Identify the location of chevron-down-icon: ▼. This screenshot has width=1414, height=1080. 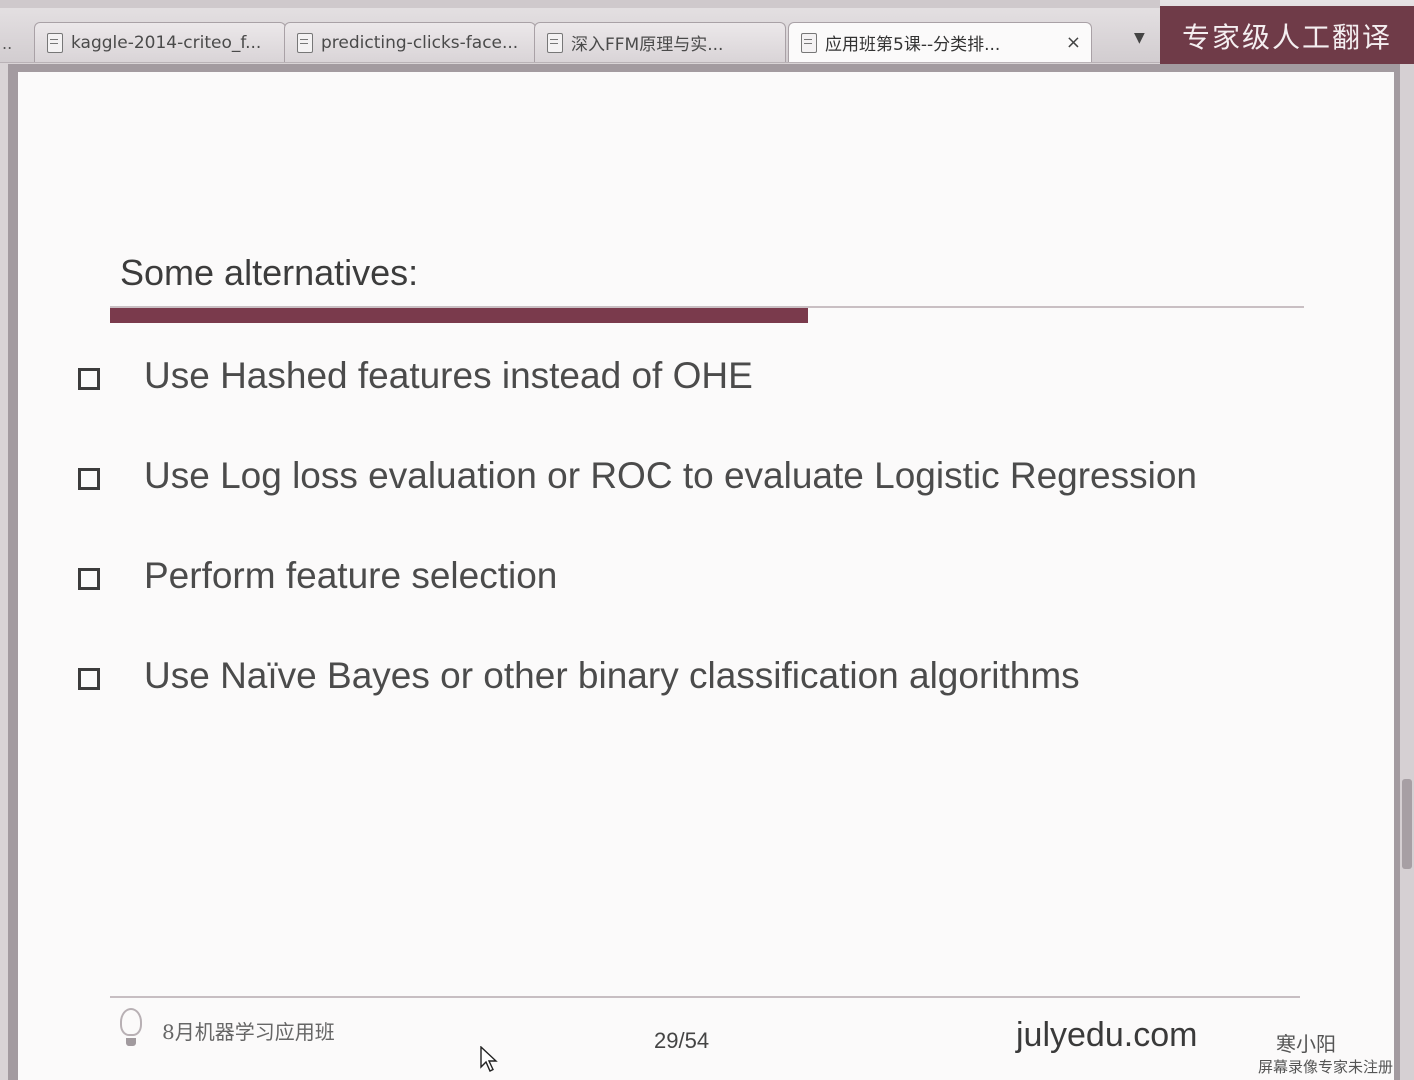
(1139, 38).